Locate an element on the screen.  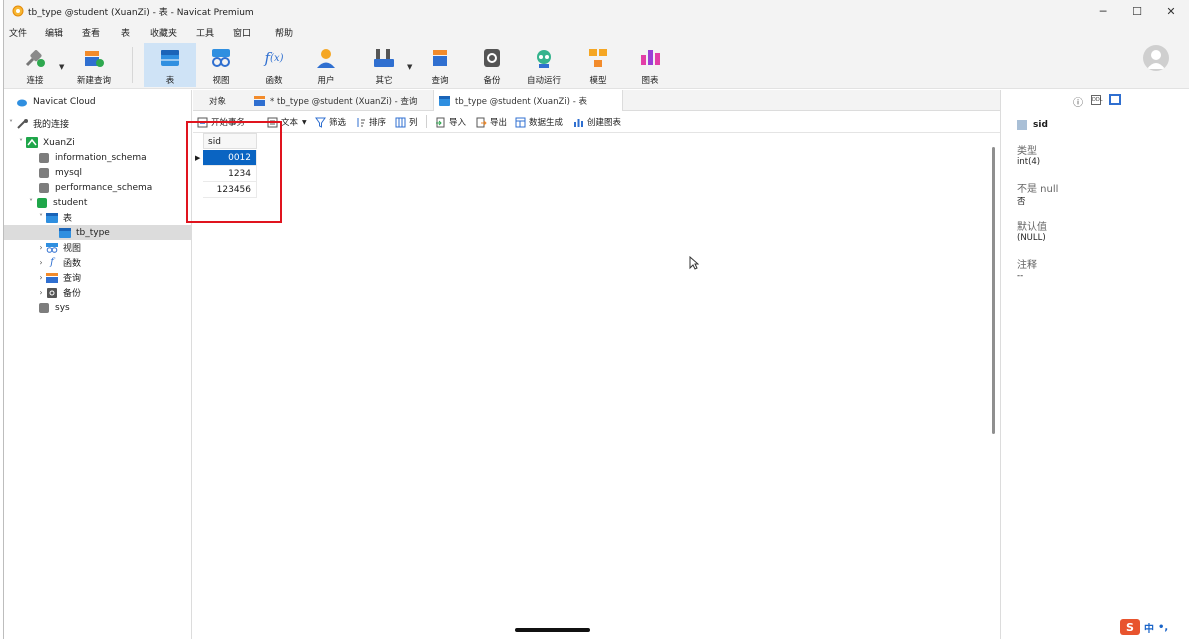
minimize-button: ─ is located at coordinates (1103, 11).